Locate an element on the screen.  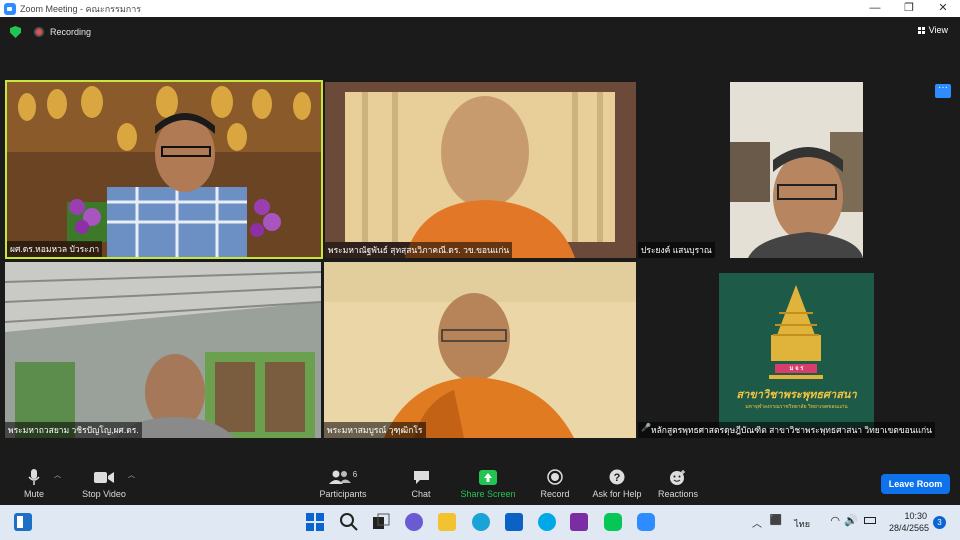
zoom-taskbar-icon is located at coordinates (646, 522).